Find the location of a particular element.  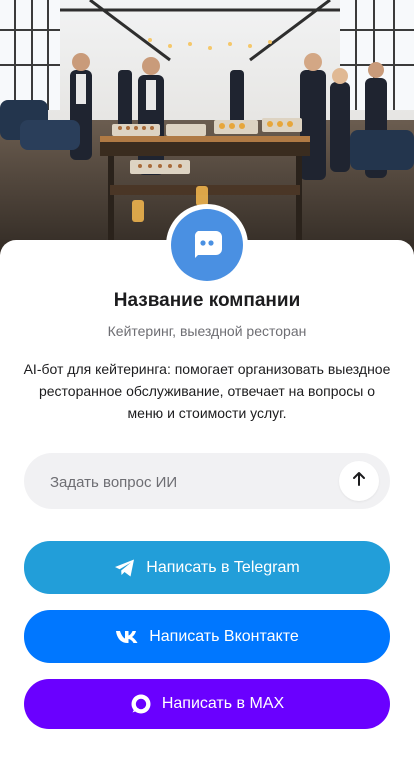

send-button is located at coordinates (359, 481).